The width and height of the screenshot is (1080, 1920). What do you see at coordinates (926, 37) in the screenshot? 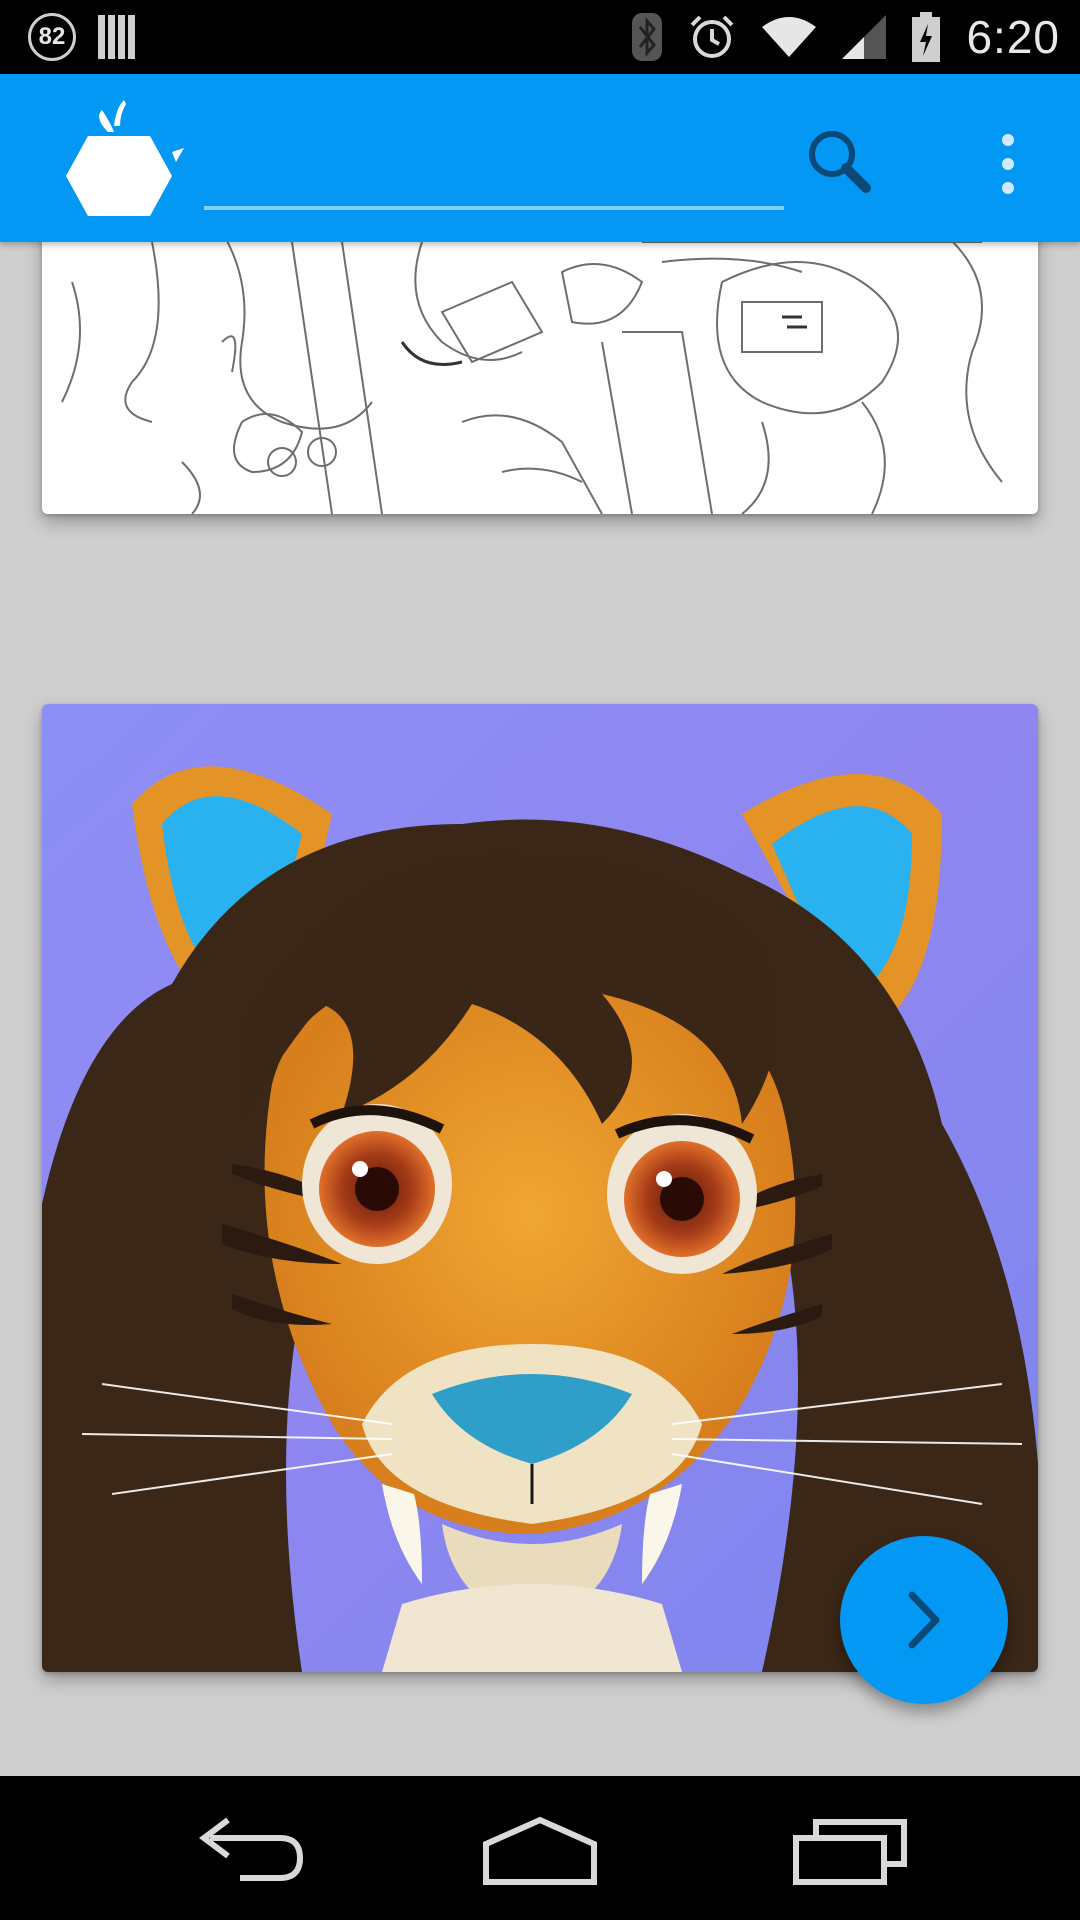
I see `battery-charging-icon` at bounding box center [926, 37].